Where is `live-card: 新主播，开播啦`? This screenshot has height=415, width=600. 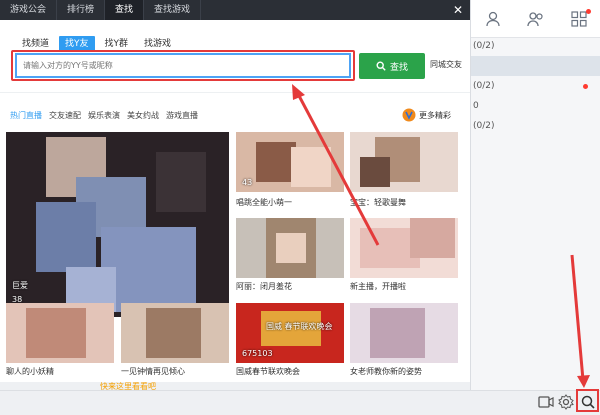
live-card: 新主播，开播啦 is located at coordinates (404, 256).